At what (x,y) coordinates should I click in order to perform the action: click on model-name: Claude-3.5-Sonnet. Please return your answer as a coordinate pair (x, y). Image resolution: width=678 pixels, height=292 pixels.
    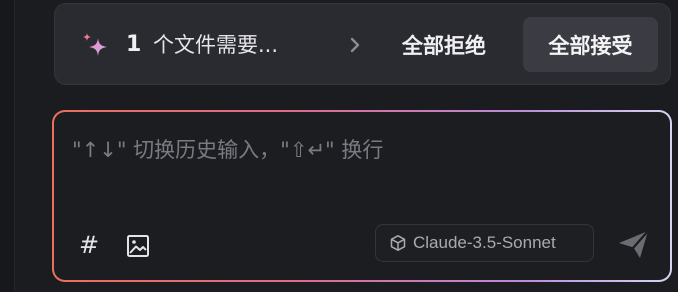
    Looking at the image, I should click on (484, 242).